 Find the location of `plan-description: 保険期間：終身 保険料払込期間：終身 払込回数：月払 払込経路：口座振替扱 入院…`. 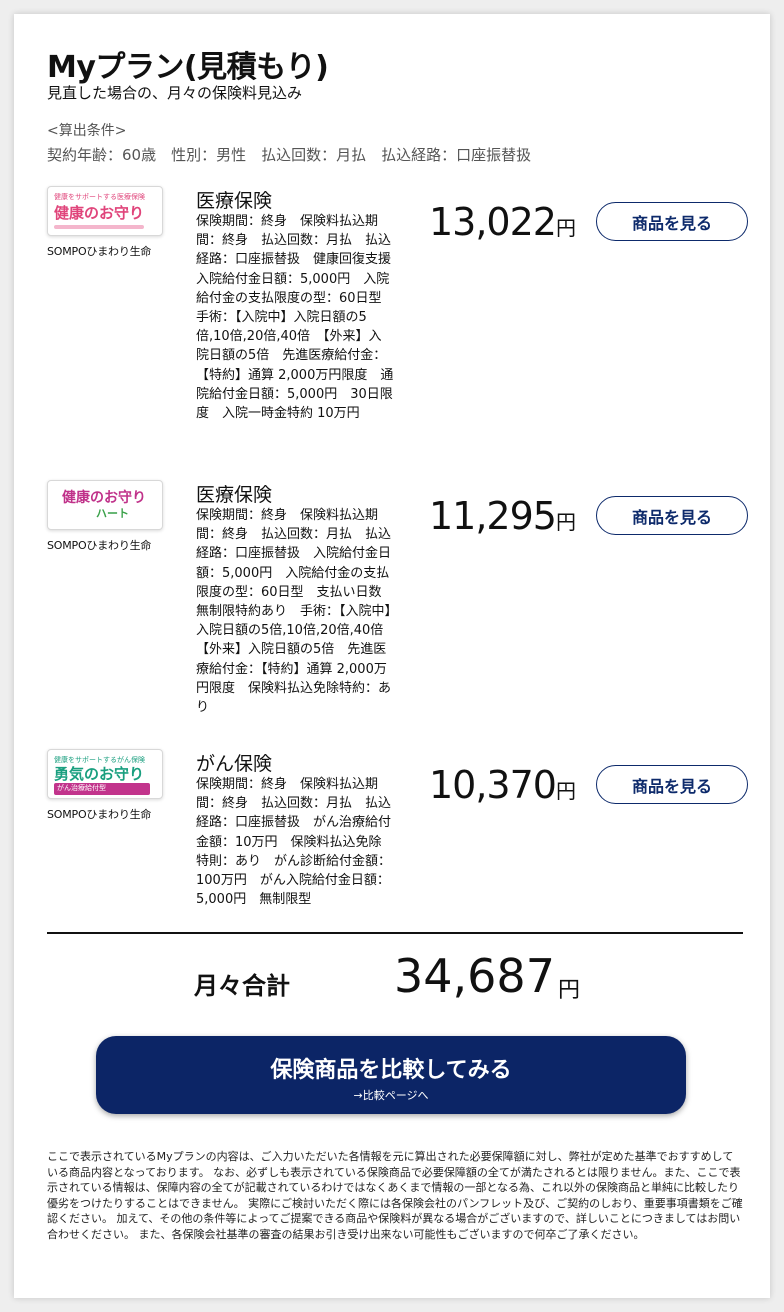

plan-description: 保険期間：終身 保険料払込期間：終身 払込回数：月払 払込経路：口座振替扱 入院… is located at coordinates (294, 612).